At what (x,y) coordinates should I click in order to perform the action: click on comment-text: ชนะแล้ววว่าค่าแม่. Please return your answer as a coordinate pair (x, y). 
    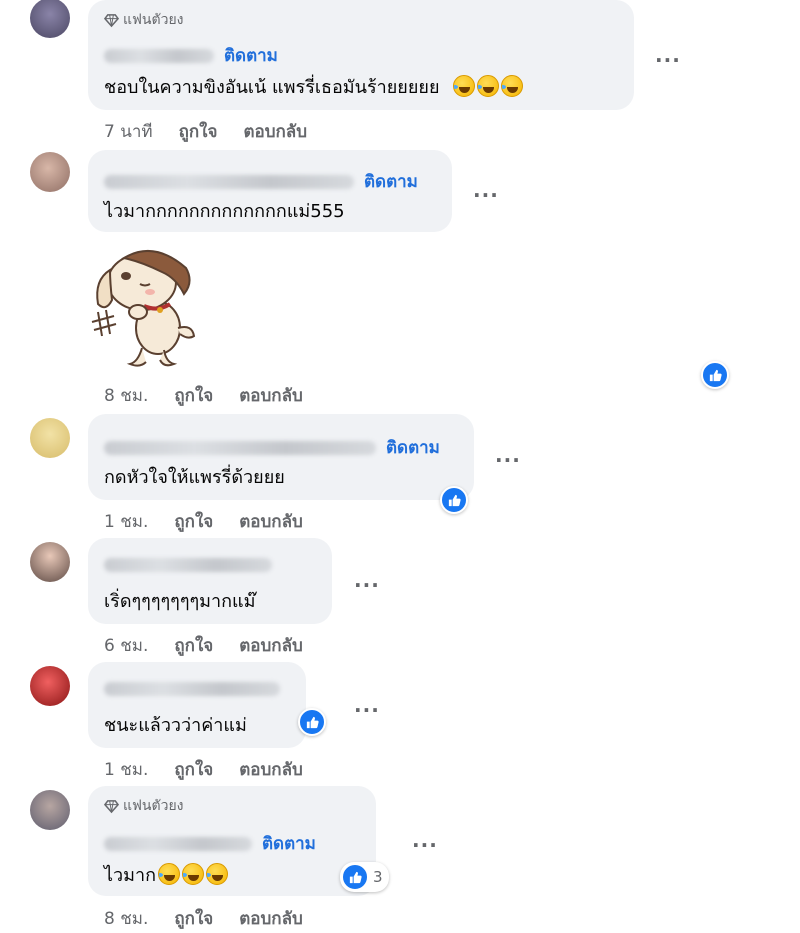
    Looking at the image, I should click on (175, 725).